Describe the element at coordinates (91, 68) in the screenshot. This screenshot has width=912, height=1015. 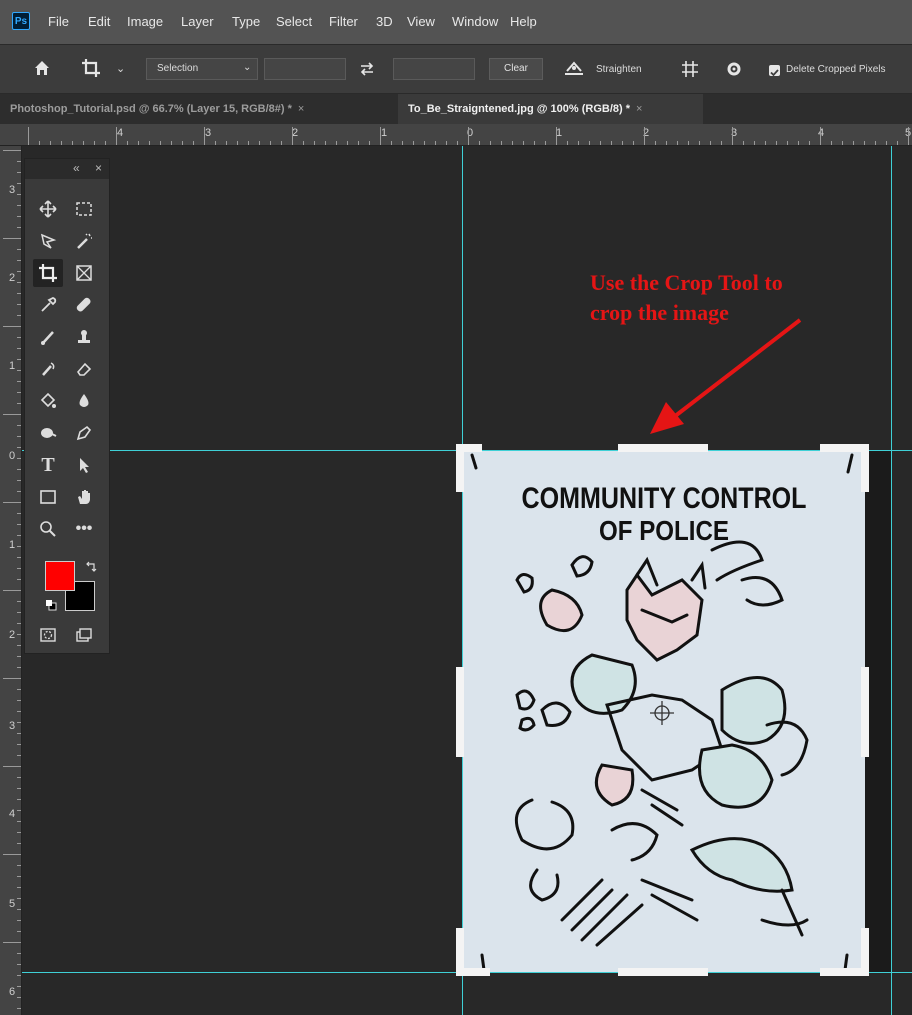
I see `crop-tool-preset-icon` at that location.